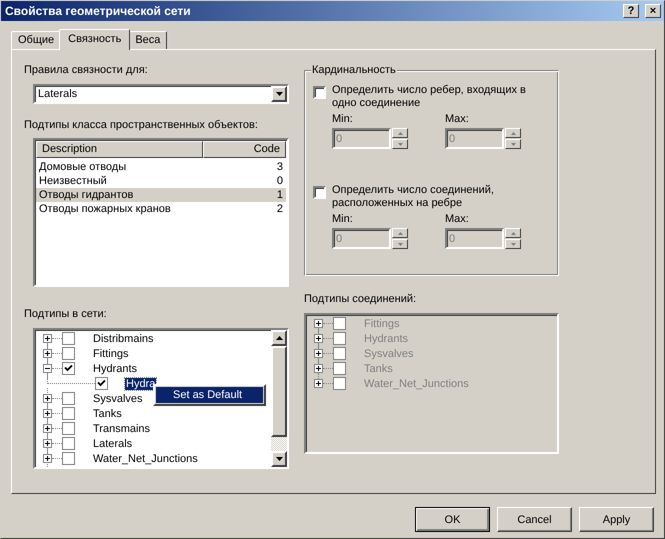 This screenshot has height=539, width=665. I want to click on scrollbar, so click(279, 398).